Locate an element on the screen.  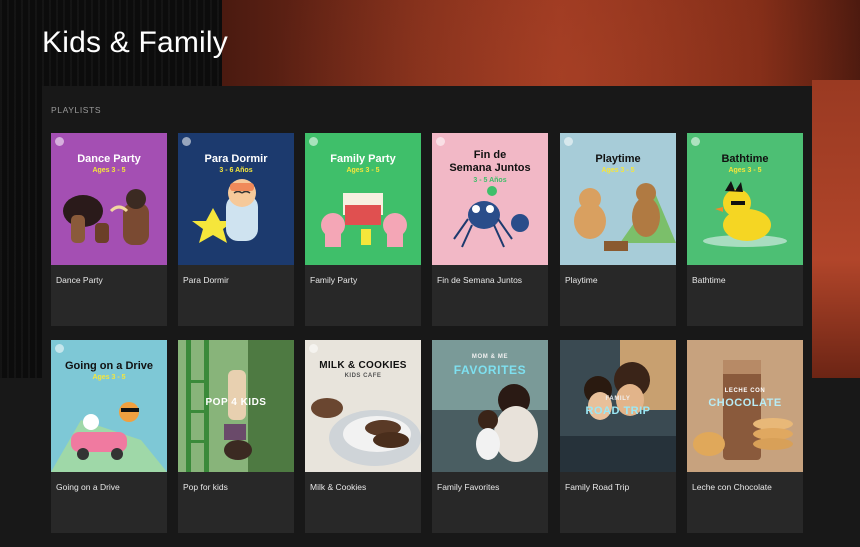
playlist-card-family-road-trip: FAMILY ROAD TRIP Family Road Trip is located at coordinates (618, 436).